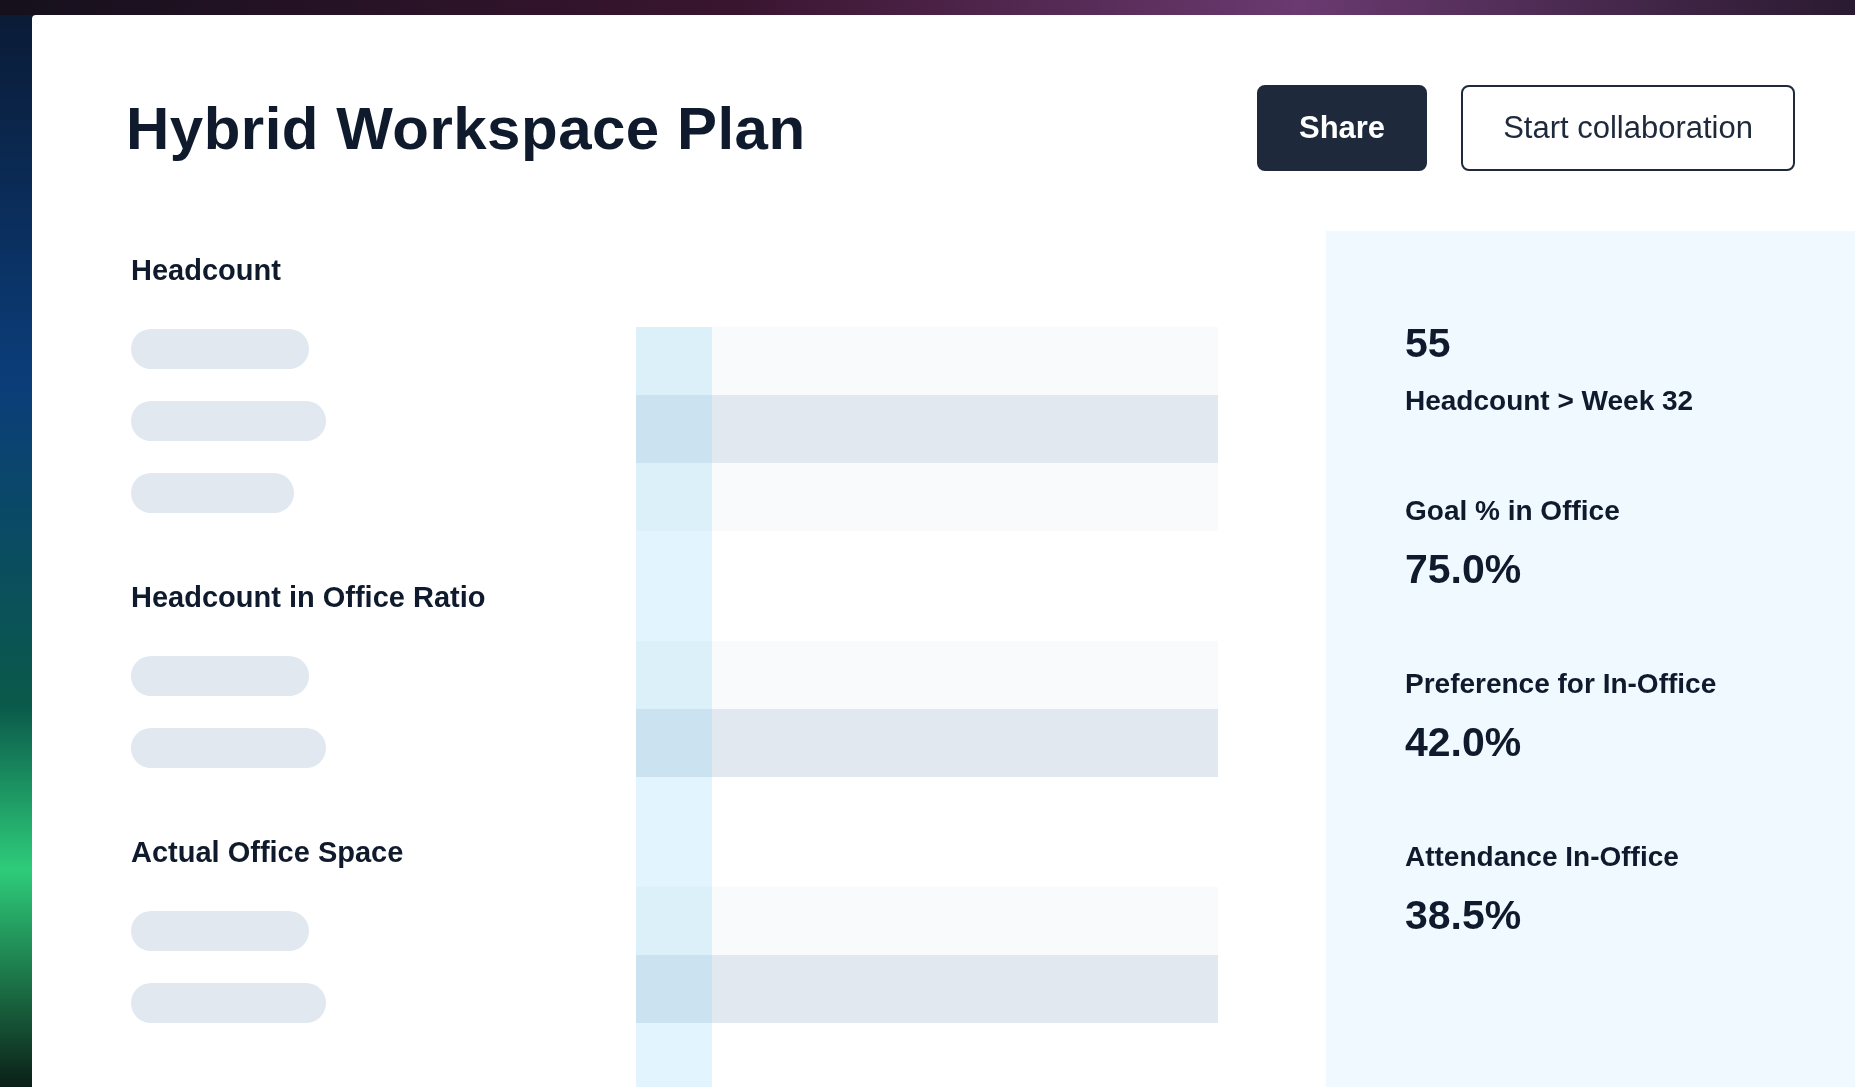 The width and height of the screenshot is (1855, 1087). Describe the element at coordinates (1464, 742) in the screenshot. I see `stat-value: 42.0%` at that location.